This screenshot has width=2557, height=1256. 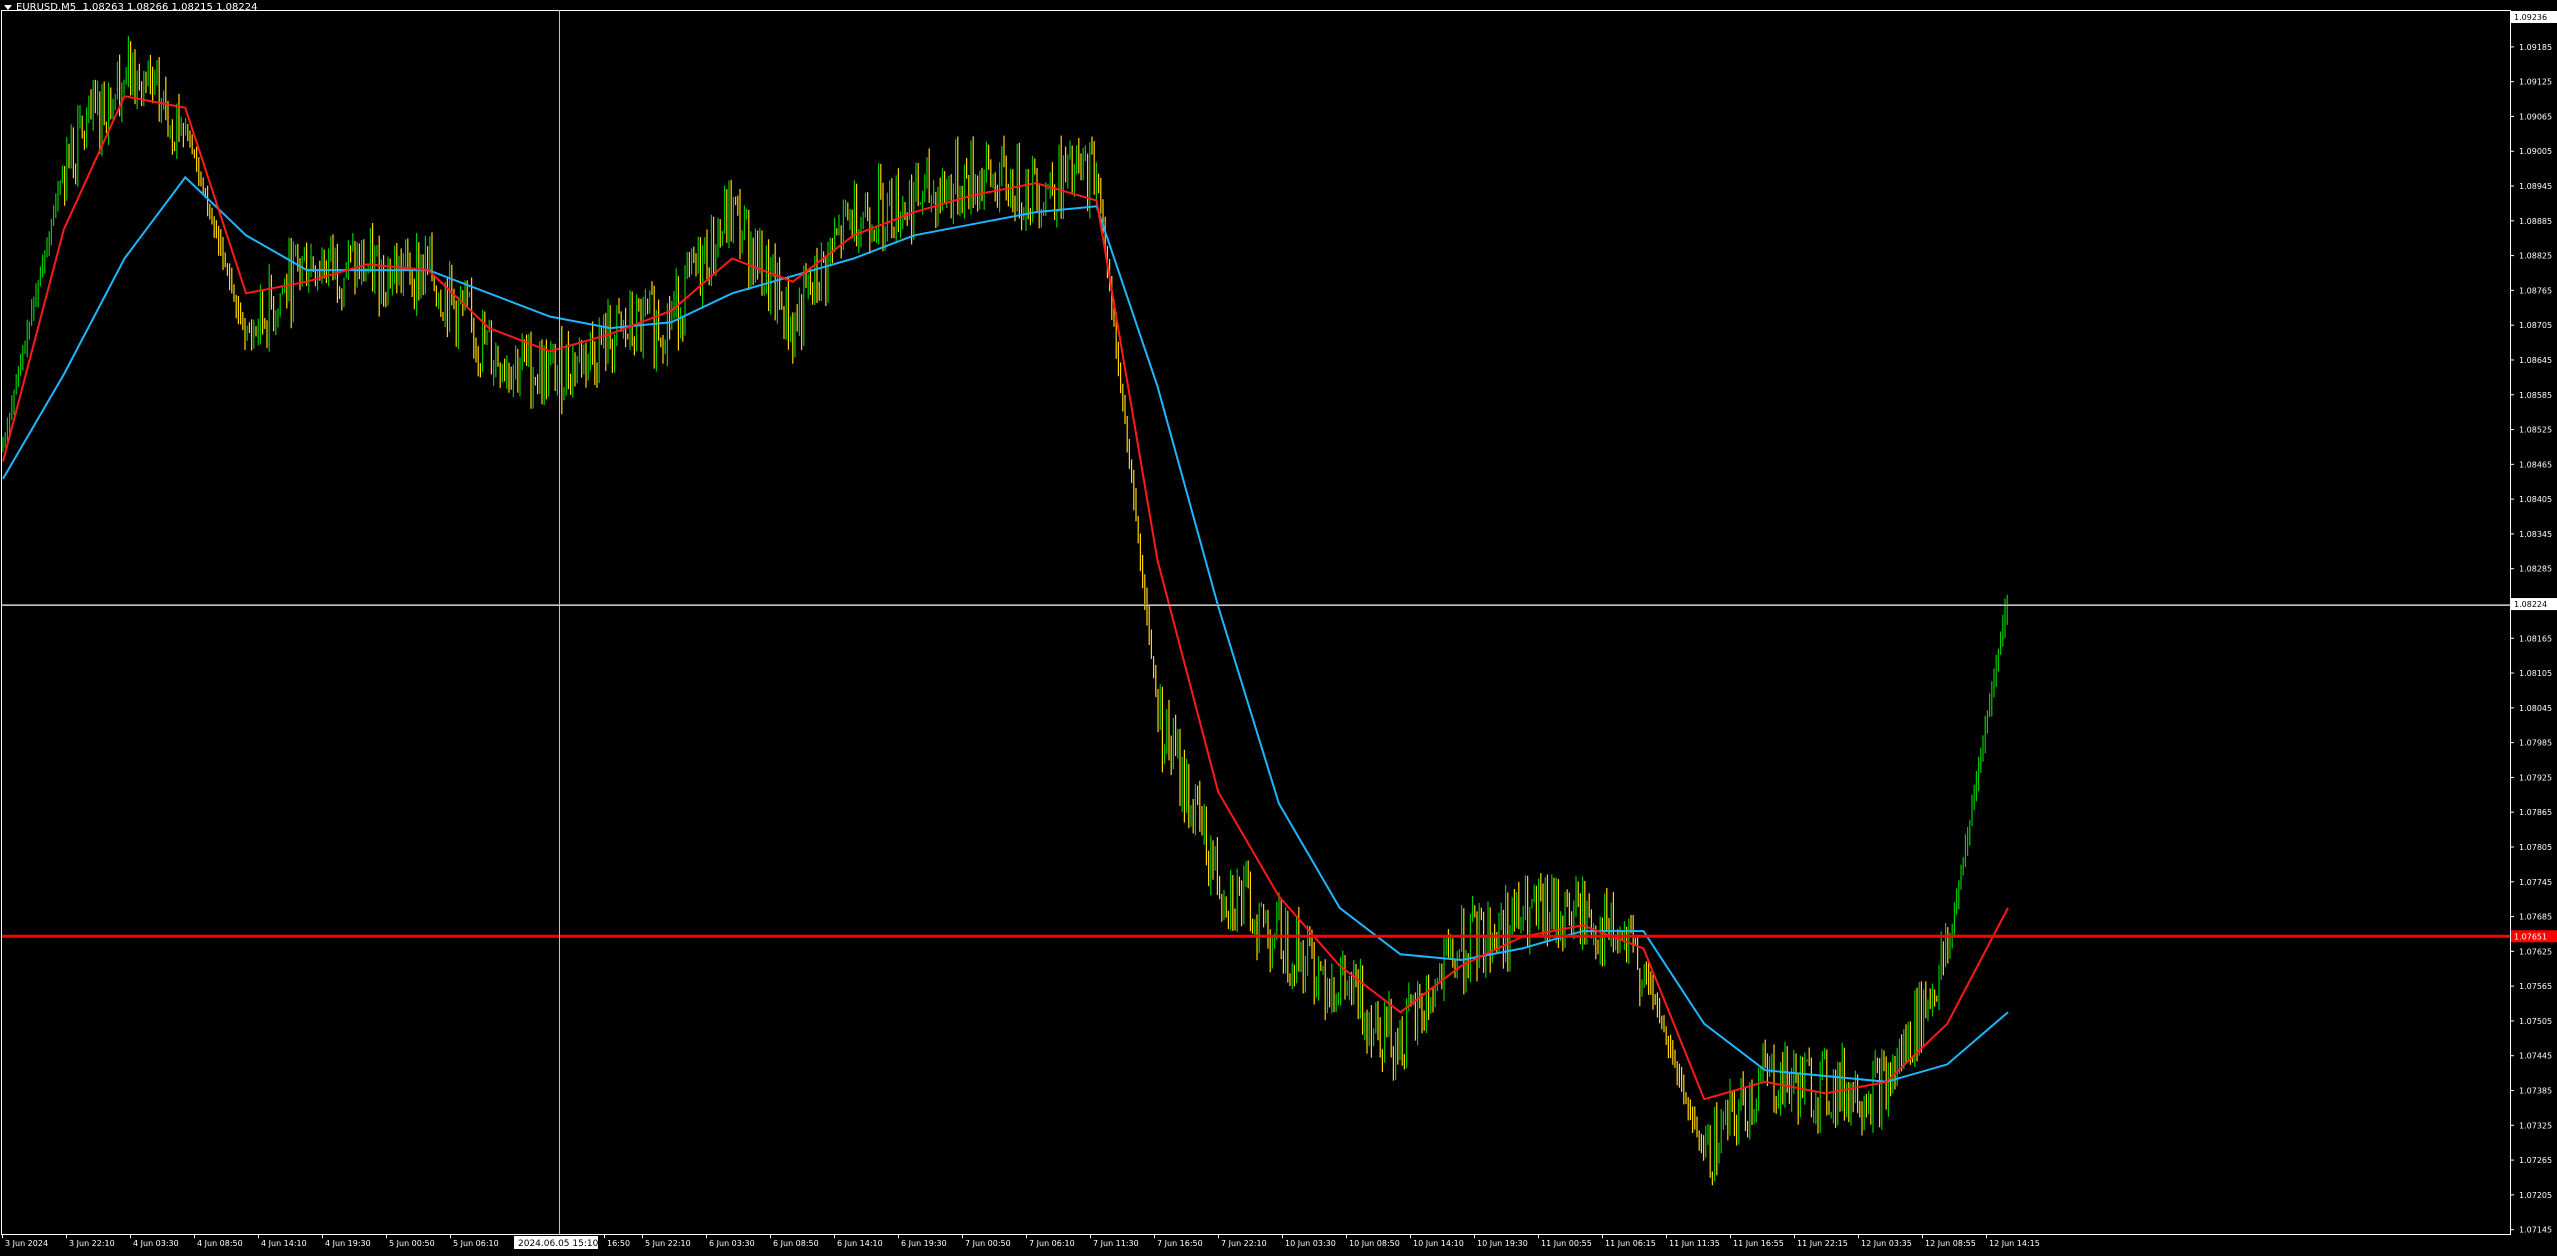 I want to click on time-axis-label: 7 Jun 00:50, so click(x=988, y=1243).